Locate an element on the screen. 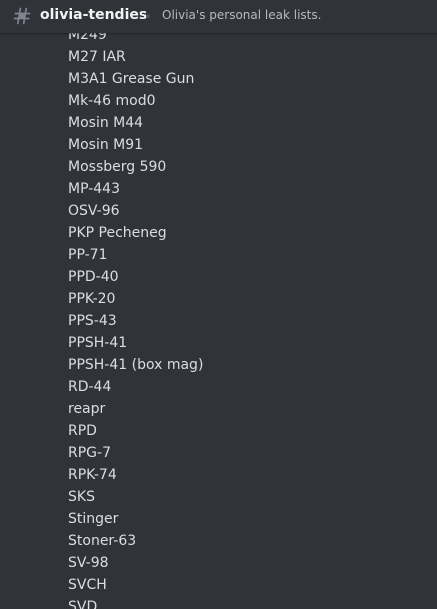 This screenshot has width=437, height=609. list-item: reapr is located at coordinates (87, 409).